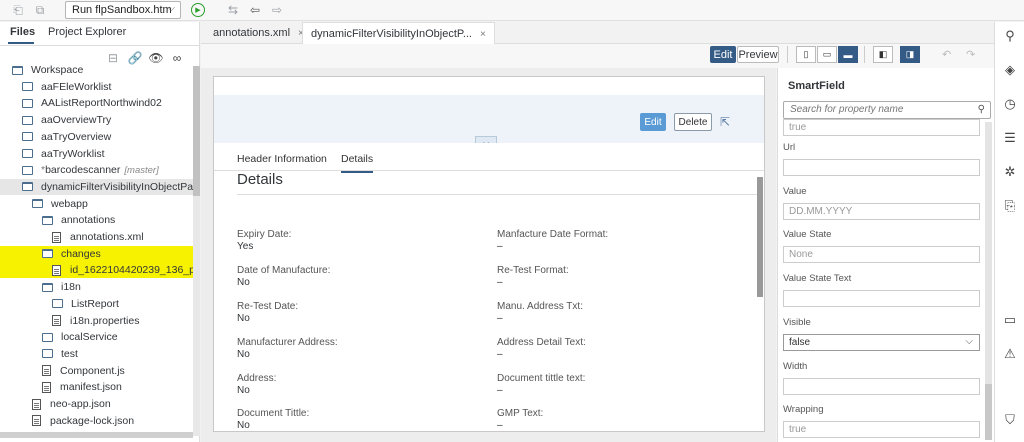 Image resolution: width=1024 pixels, height=442 pixels. Describe the element at coordinates (910, 54) in the screenshot. I see `properties-panel-icon: ◨` at that location.